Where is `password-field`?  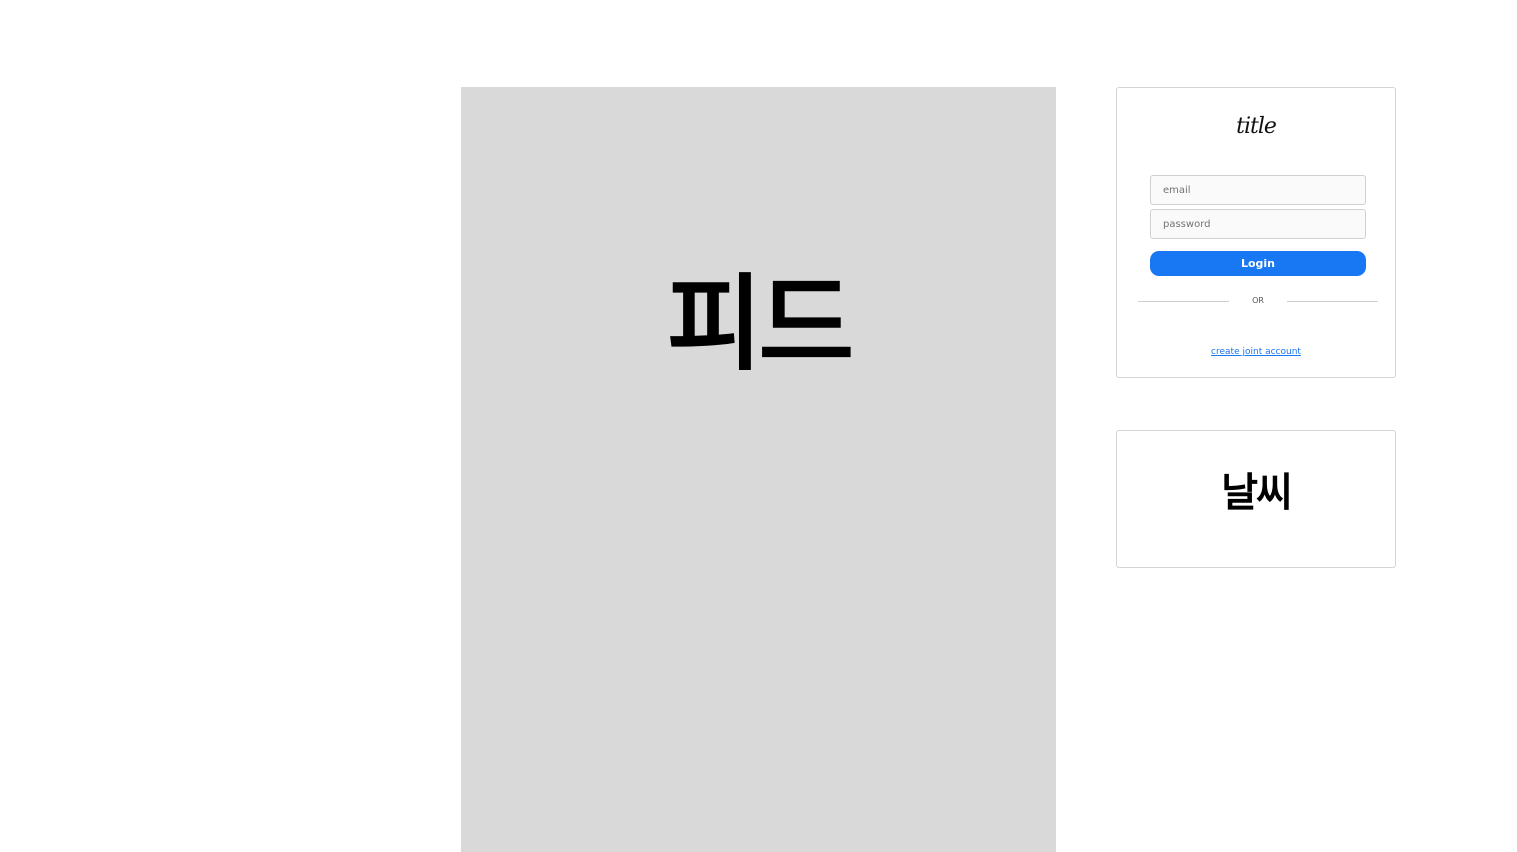
password-field is located at coordinates (1258, 224).